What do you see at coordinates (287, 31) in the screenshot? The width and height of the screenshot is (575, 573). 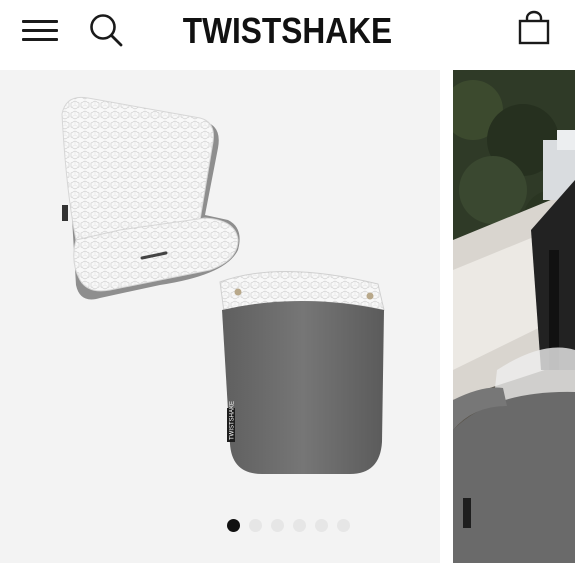 I see `brand-logo: TWISTSHAKE` at bounding box center [287, 31].